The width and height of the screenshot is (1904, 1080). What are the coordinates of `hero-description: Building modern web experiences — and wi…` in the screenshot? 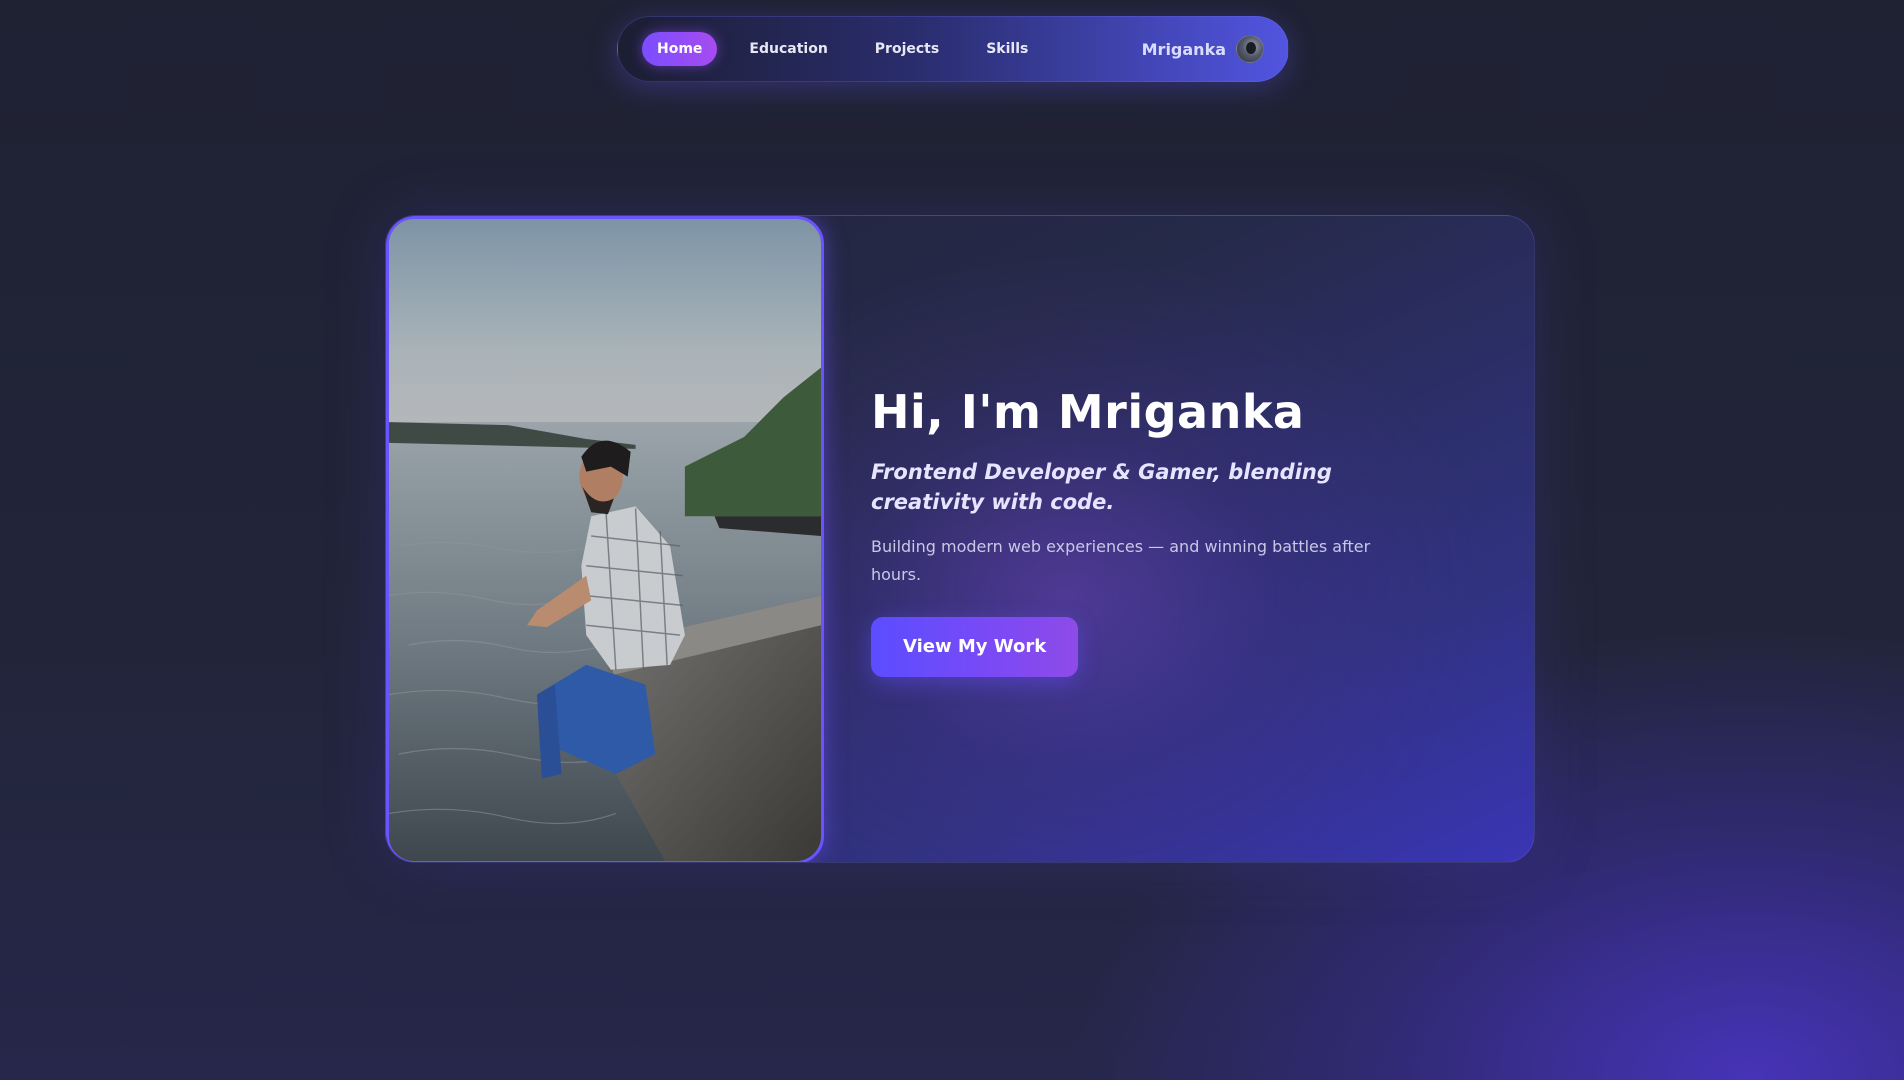 It's located at (1121, 560).